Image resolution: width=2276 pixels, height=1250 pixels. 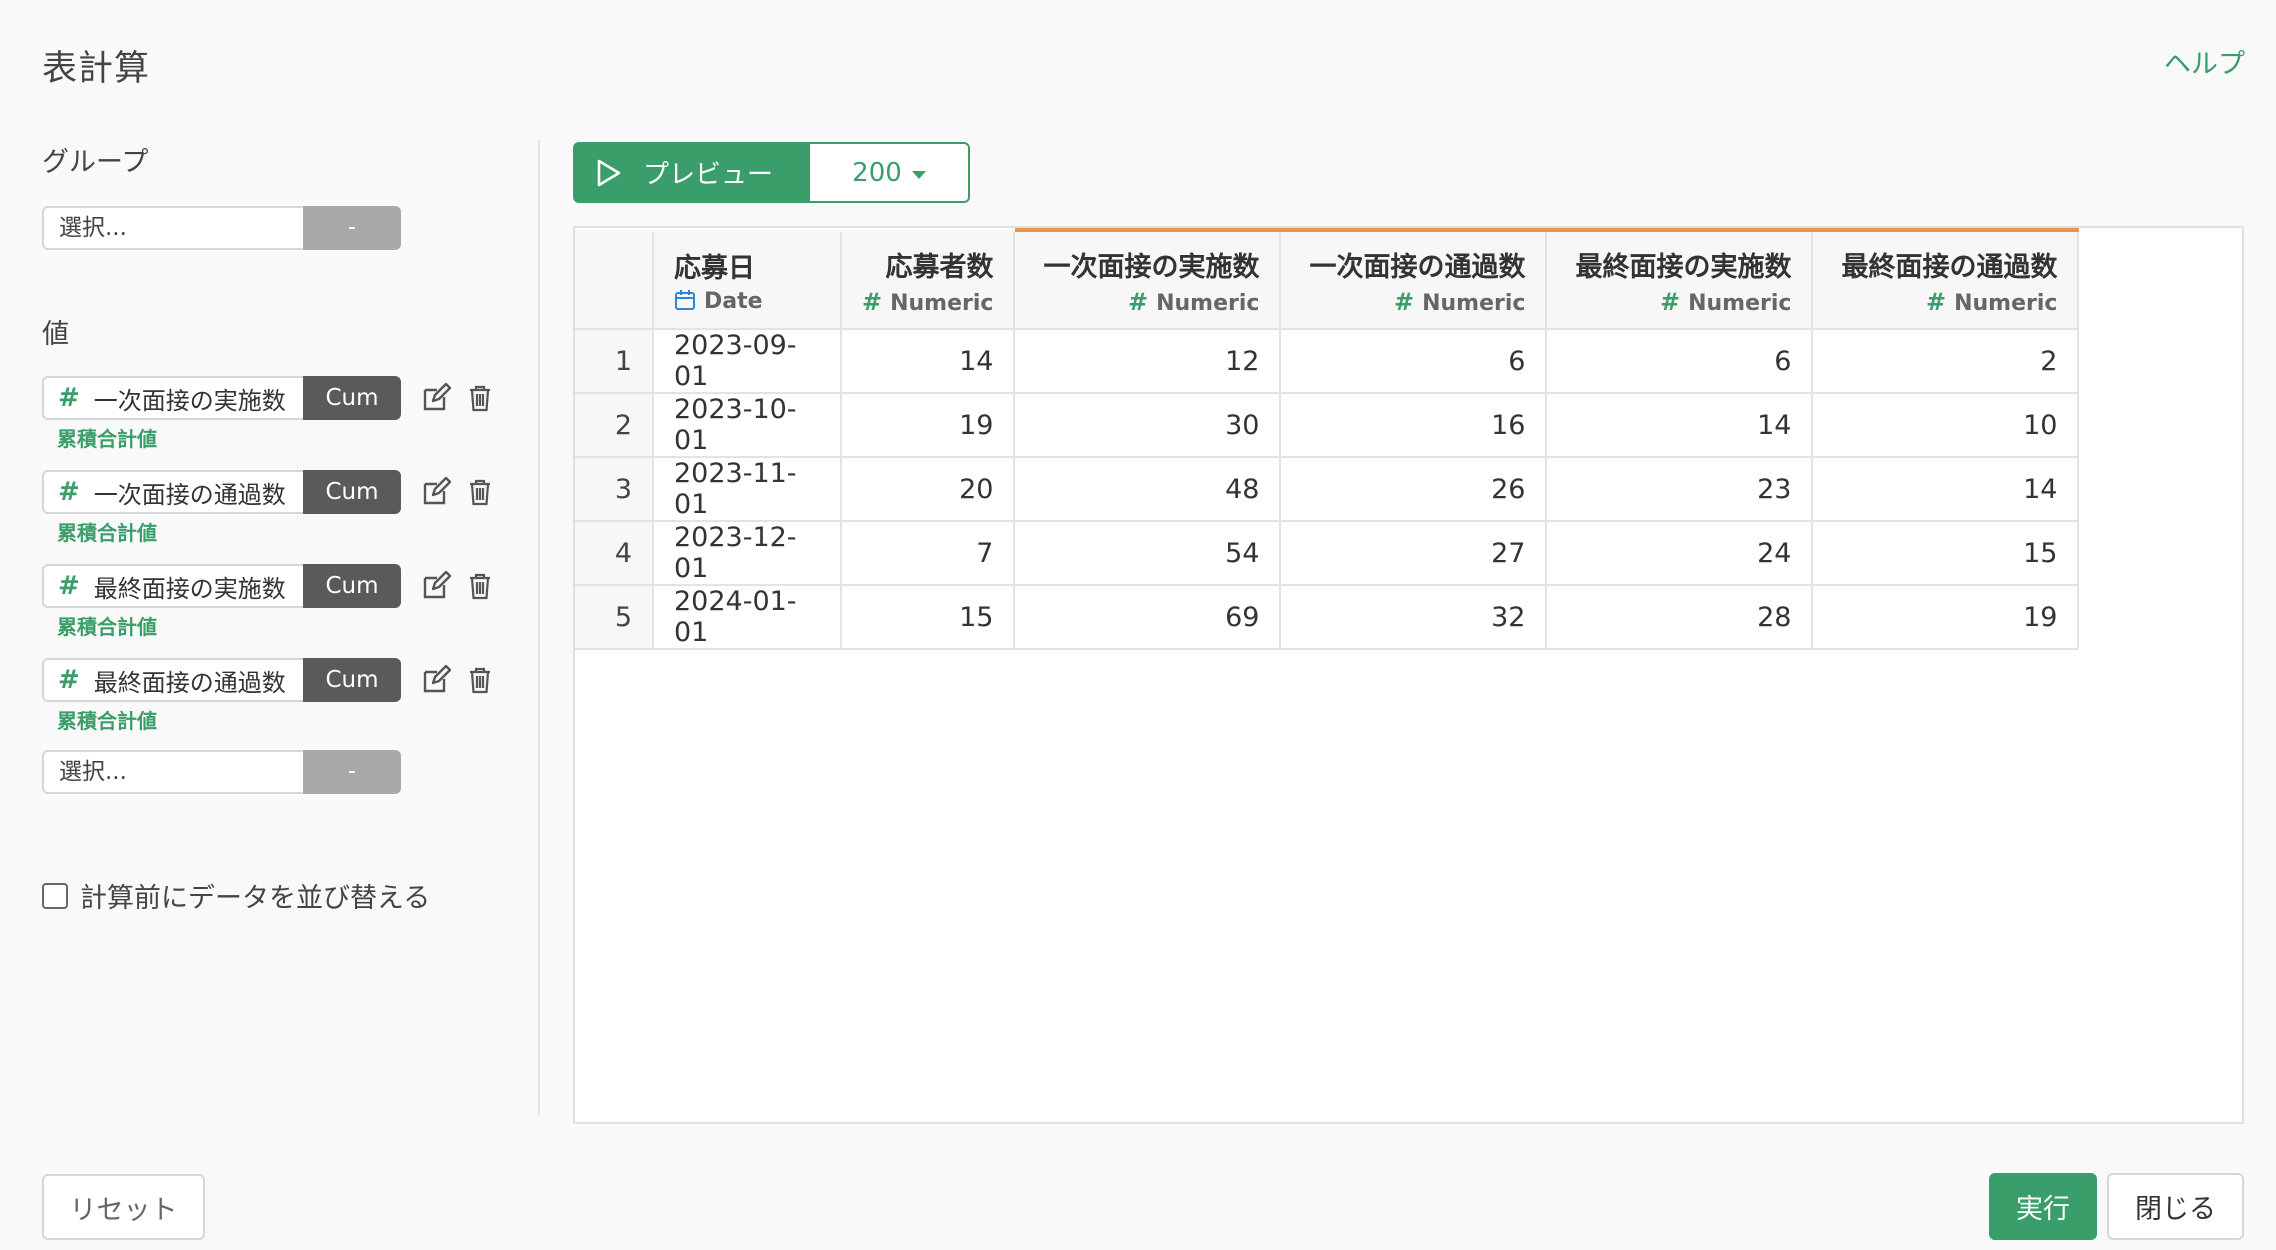 What do you see at coordinates (221, 398) in the screenshot?
I see `value-pill: # 一次面接の実施数 Cum` at bounding box center [221, 398].